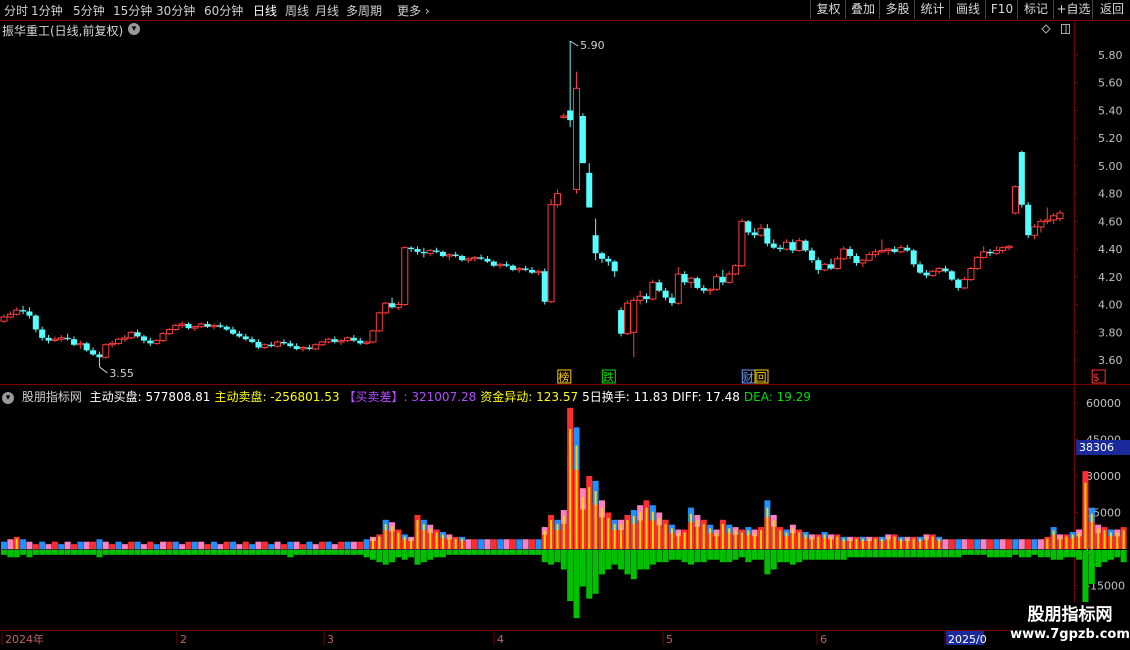  What do you see at coordinates (8, 397) in the screenshot?
I see `chevron-down-icon: ▾` at bounding box center [8, 397].